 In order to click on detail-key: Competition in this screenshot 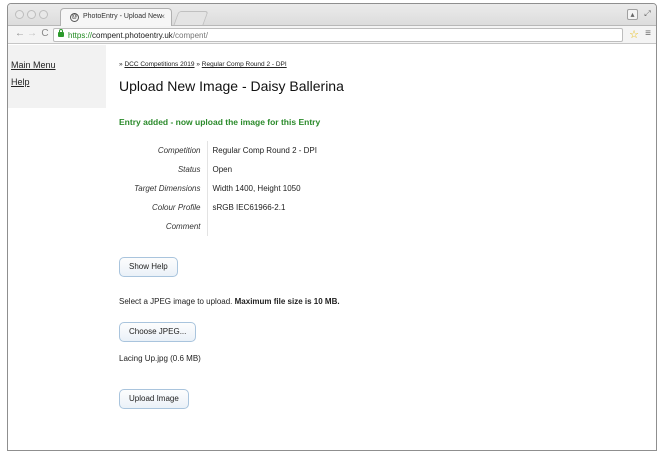, I will do `click(163, 150)`.